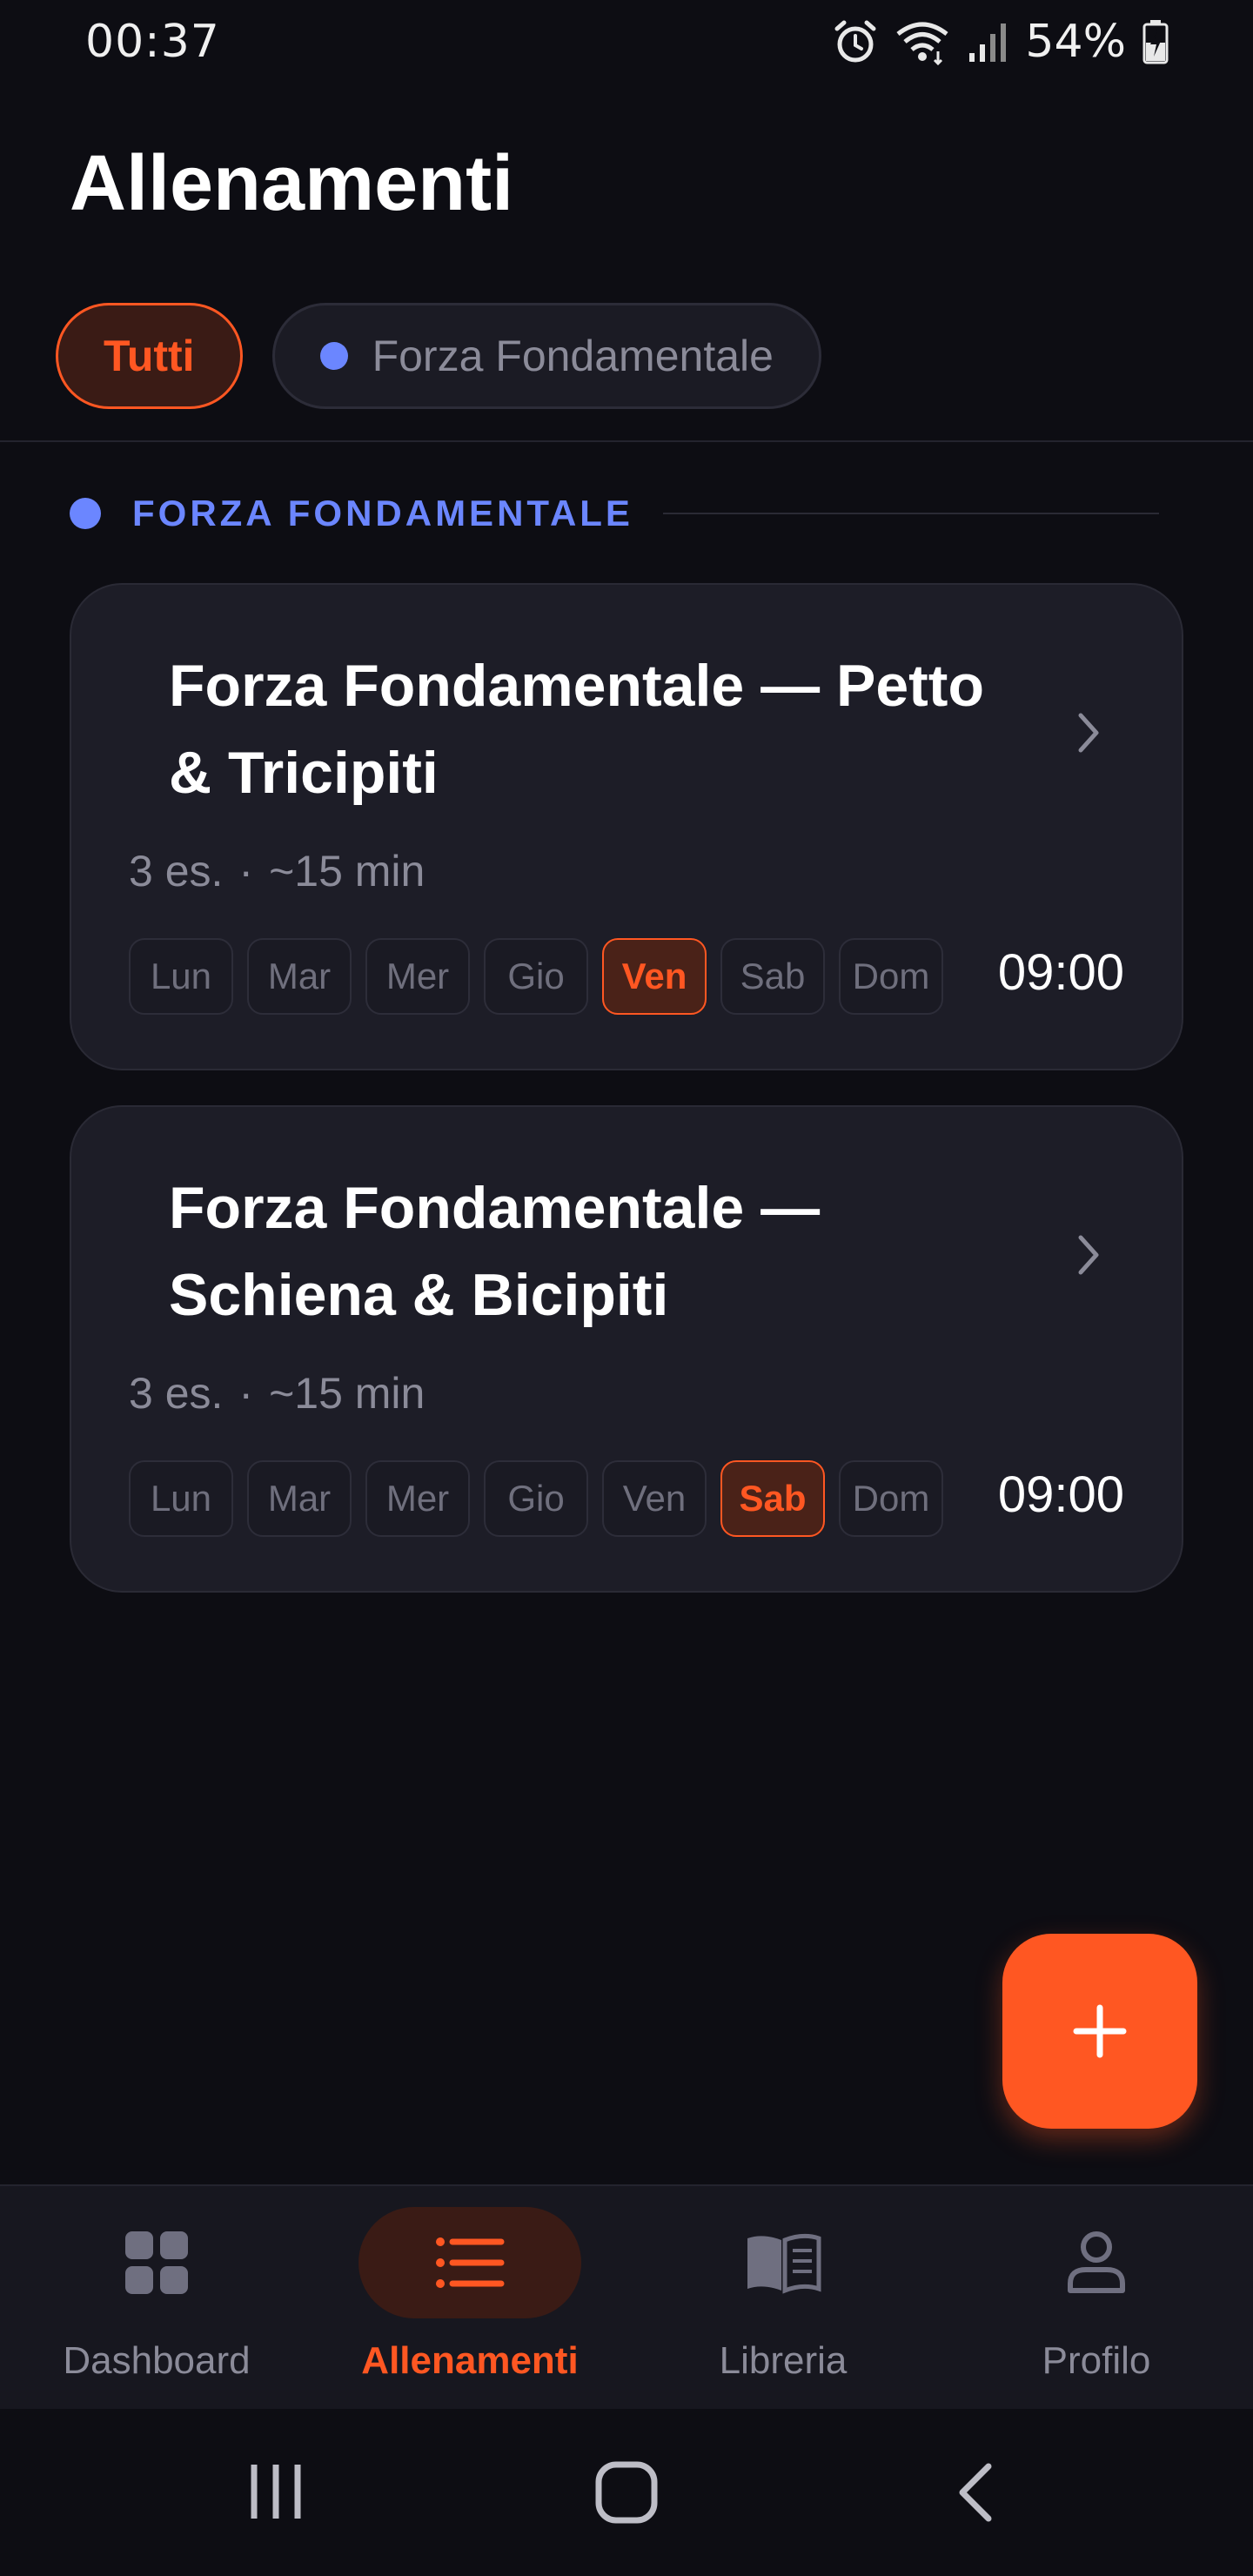 The width and height of the screenshot is (1253, 2576). What do you see at coordinates (1096, 2361) in the screenshot?
I see `nav-label: Profilo` at bounding box center [1096, 2361].